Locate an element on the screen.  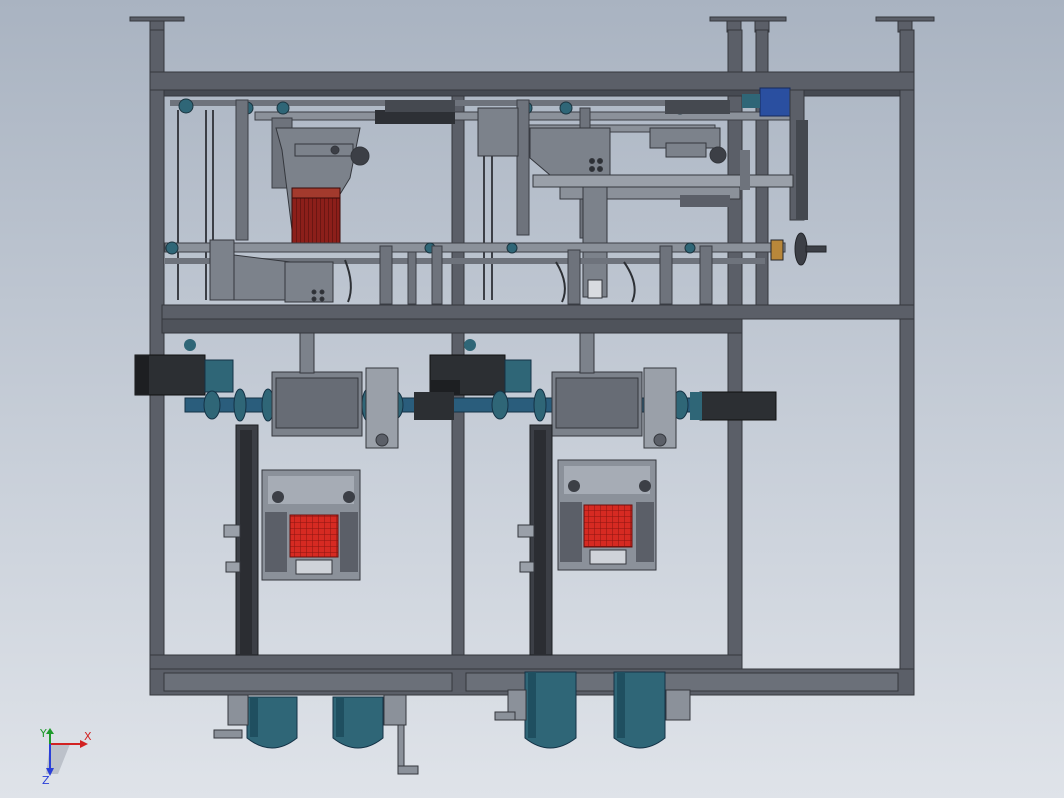
column-right-outer is located at coordinates (907, 362).